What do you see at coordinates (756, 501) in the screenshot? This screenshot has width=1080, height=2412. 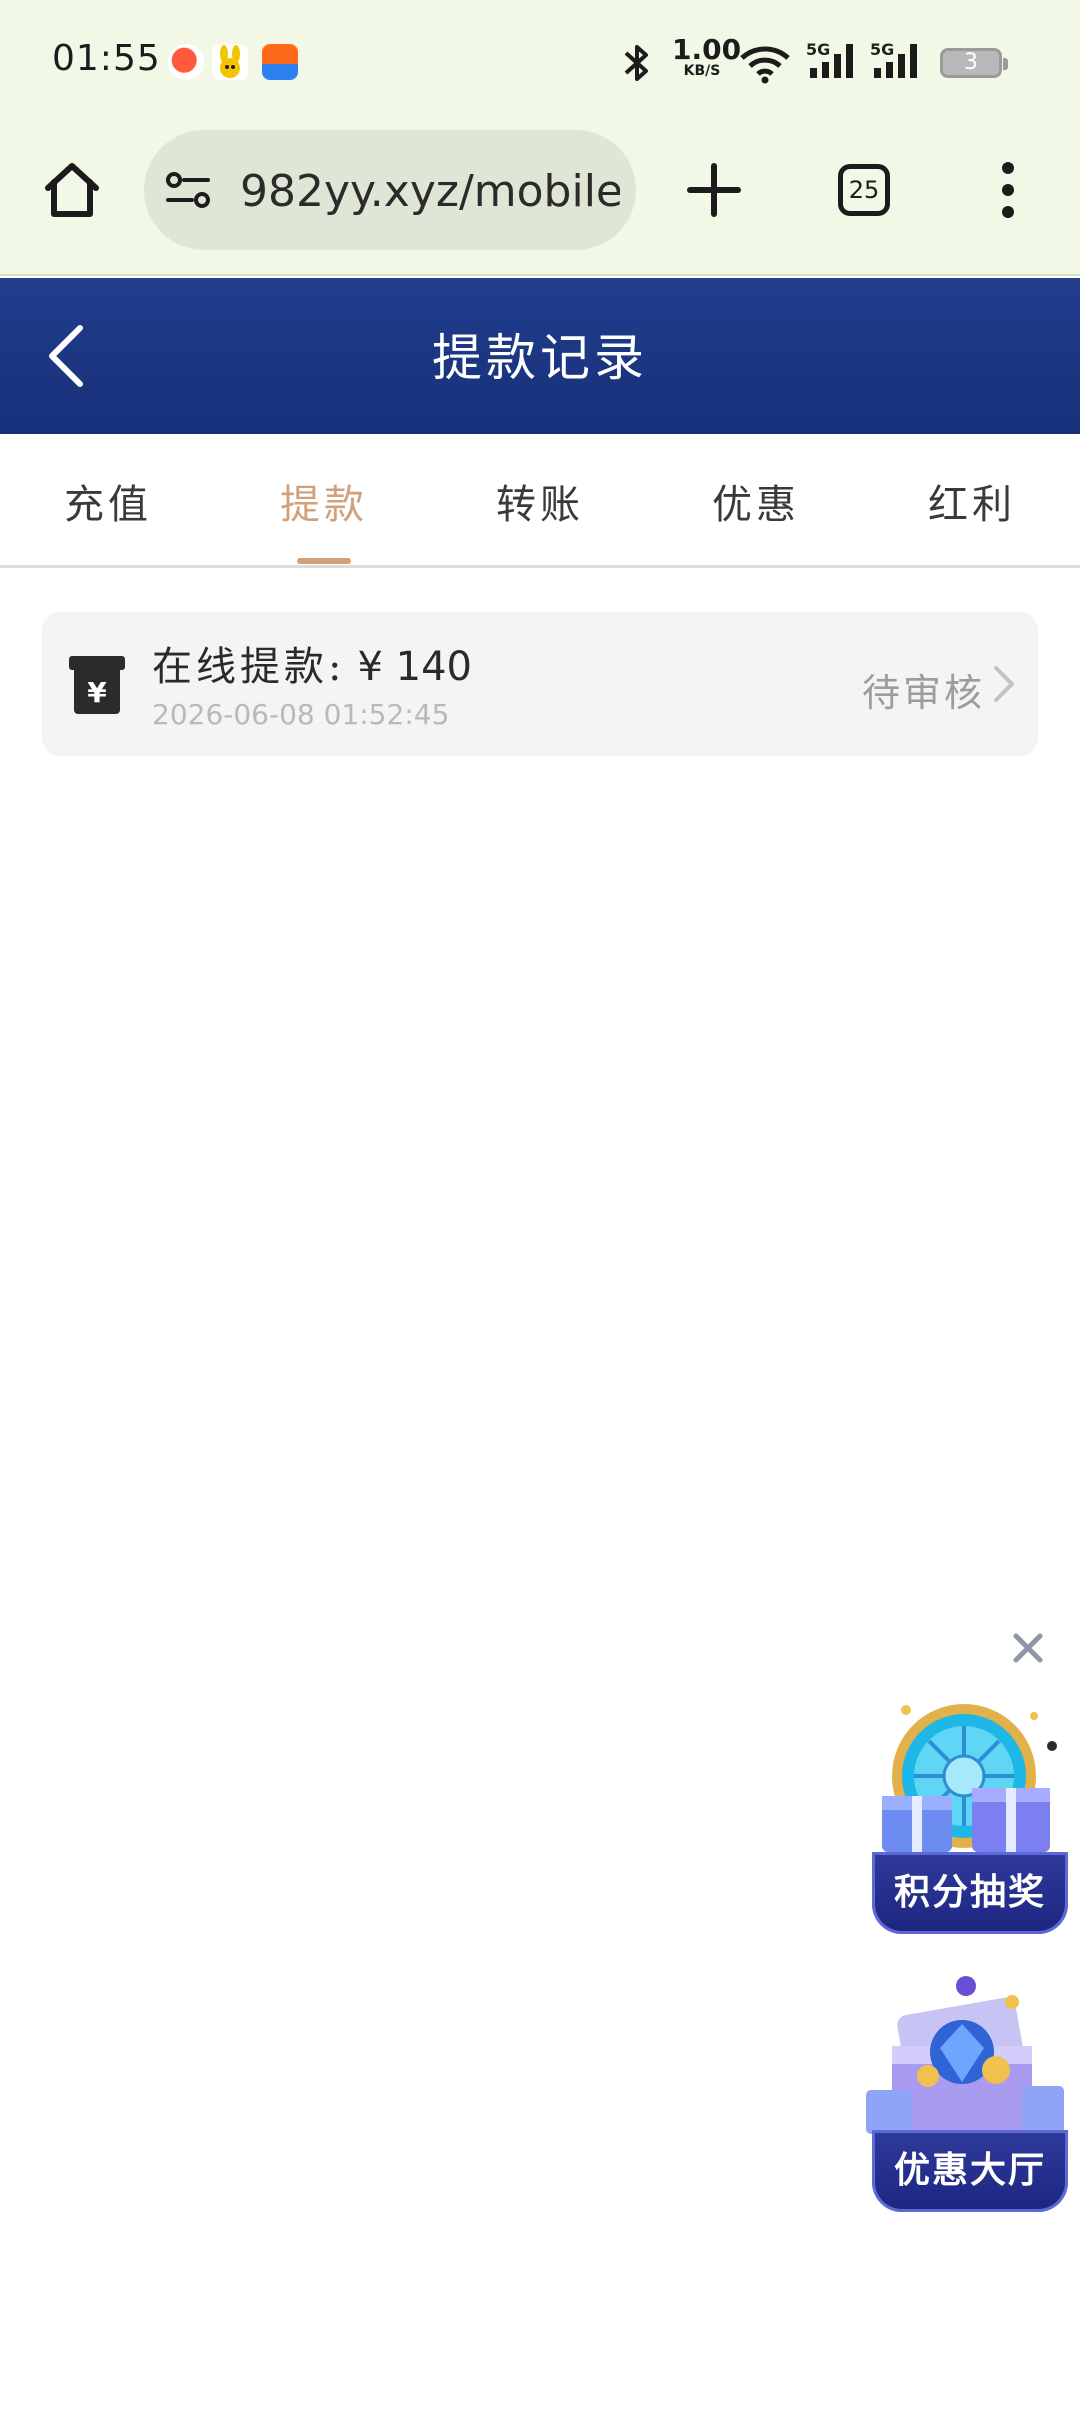 I see `tab-promotion: 优惠` at bounding box center [756, 501].